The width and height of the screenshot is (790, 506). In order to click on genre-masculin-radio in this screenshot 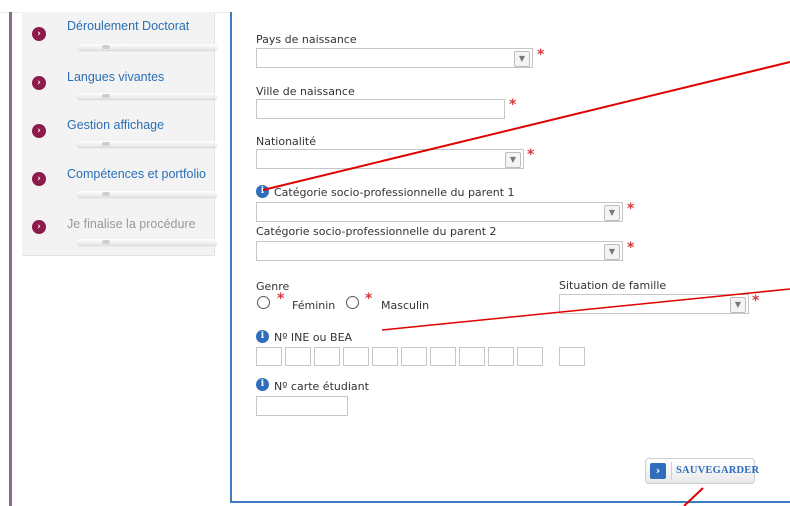, I will do `click(352, 302)`.